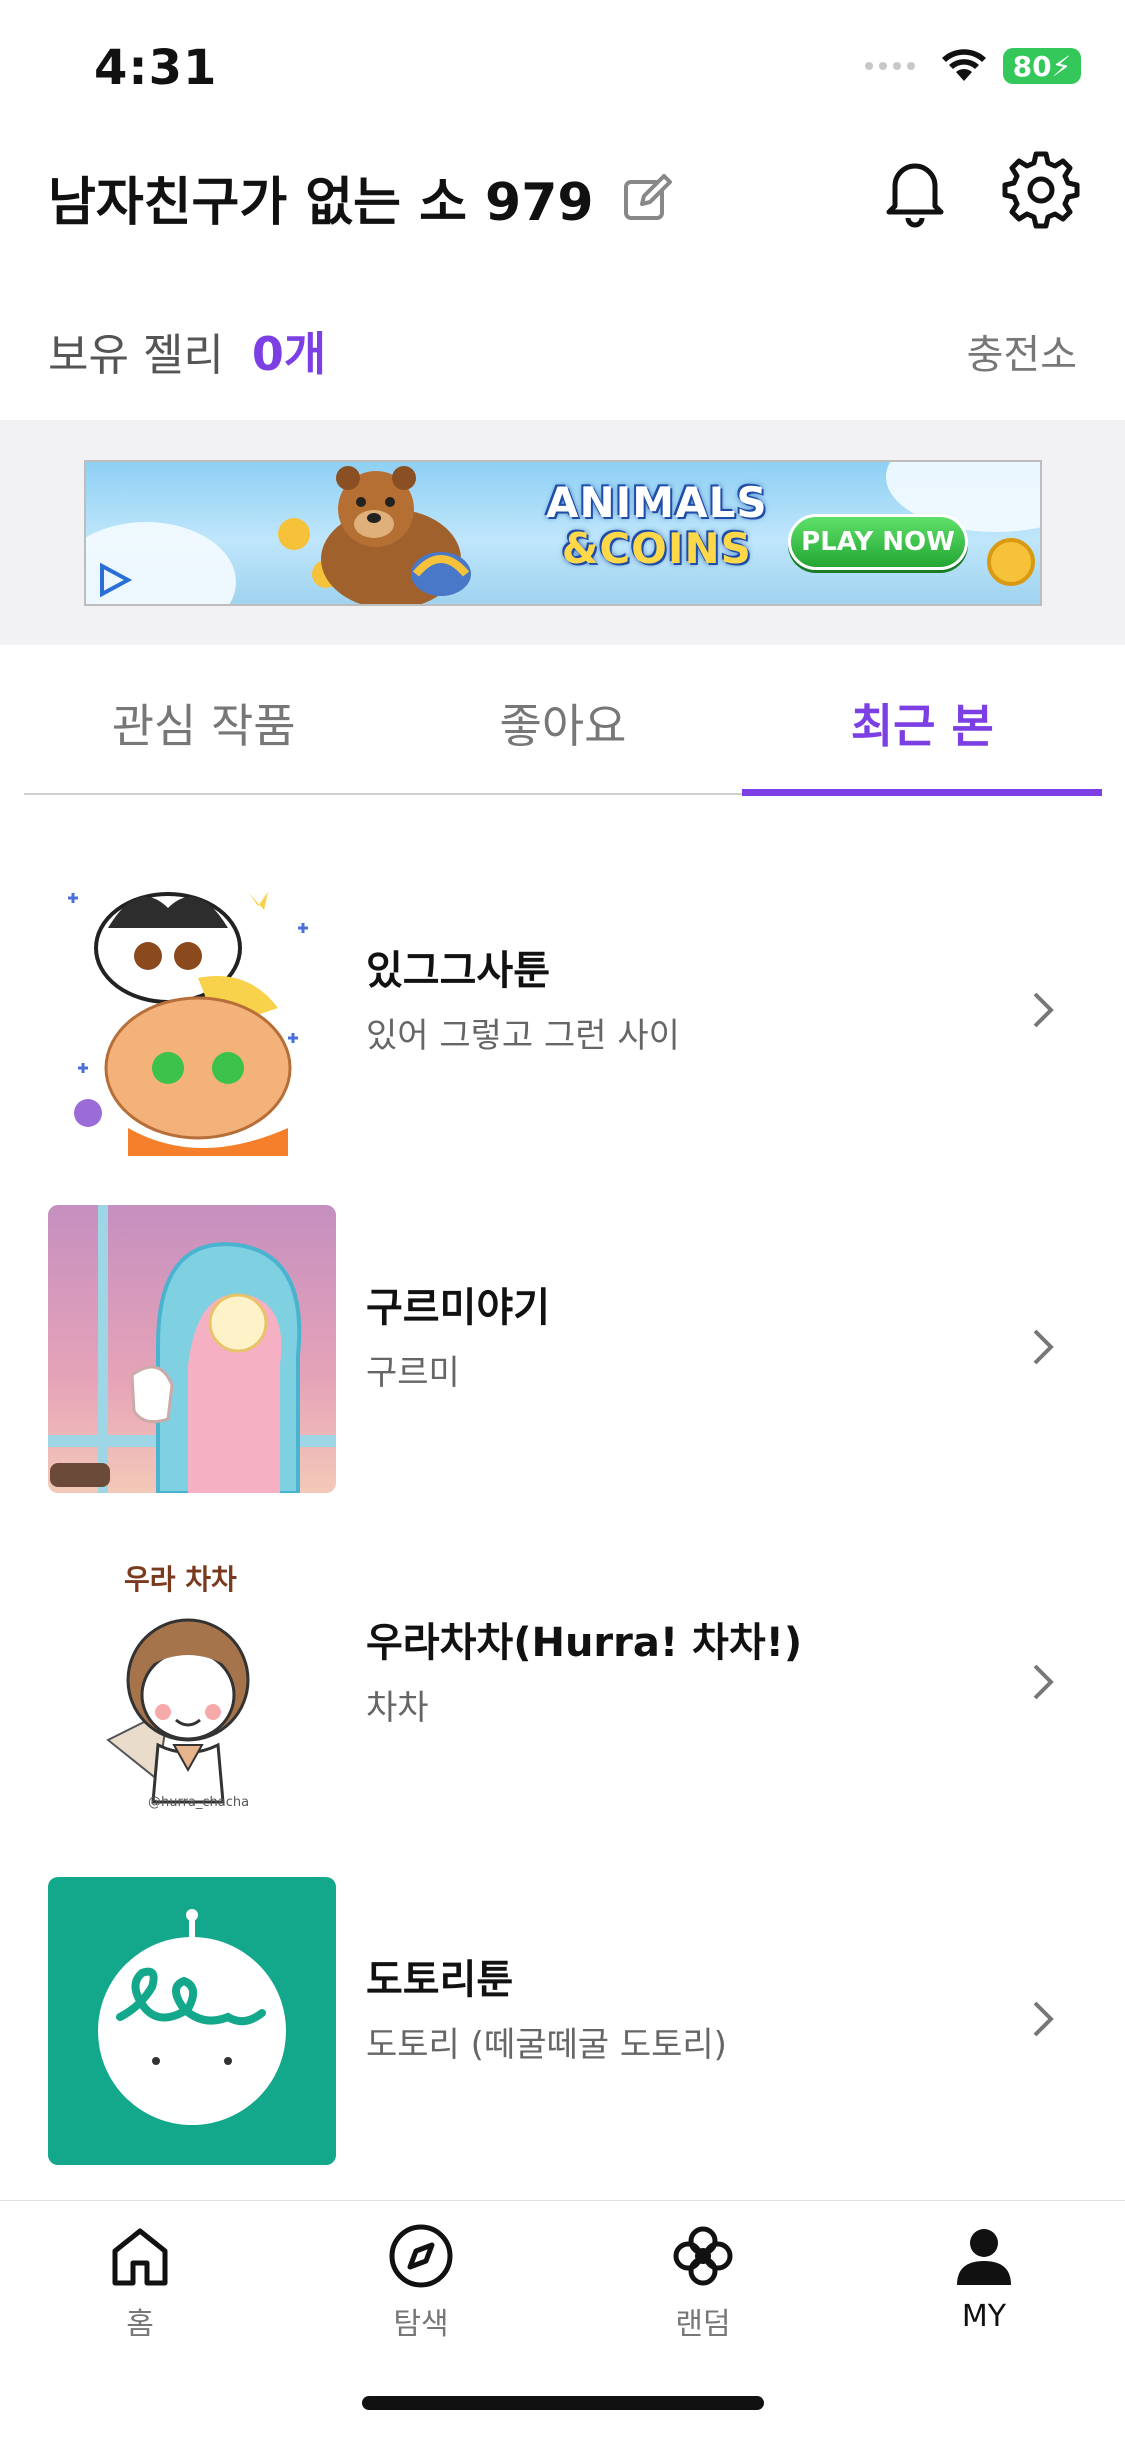  Describe the element at coordinates (562, 1350) in the screenshot. I see `list-item: 구르미야기 구르미` at that location.